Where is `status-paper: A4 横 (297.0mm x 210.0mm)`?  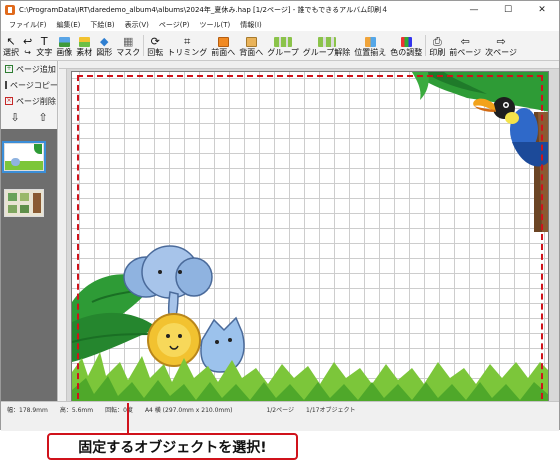
status-paper: A4 横 (297.0mm x 210.0mm) is located at coordinates (188, 410).